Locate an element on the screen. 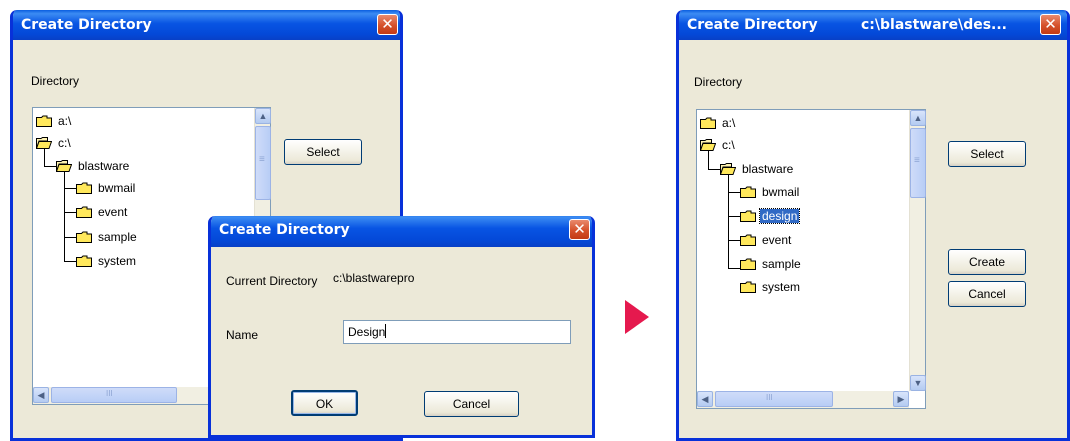 The image size is (1070, 441). right-dialog-title: Create Directory is located at coordinates (752, 25).